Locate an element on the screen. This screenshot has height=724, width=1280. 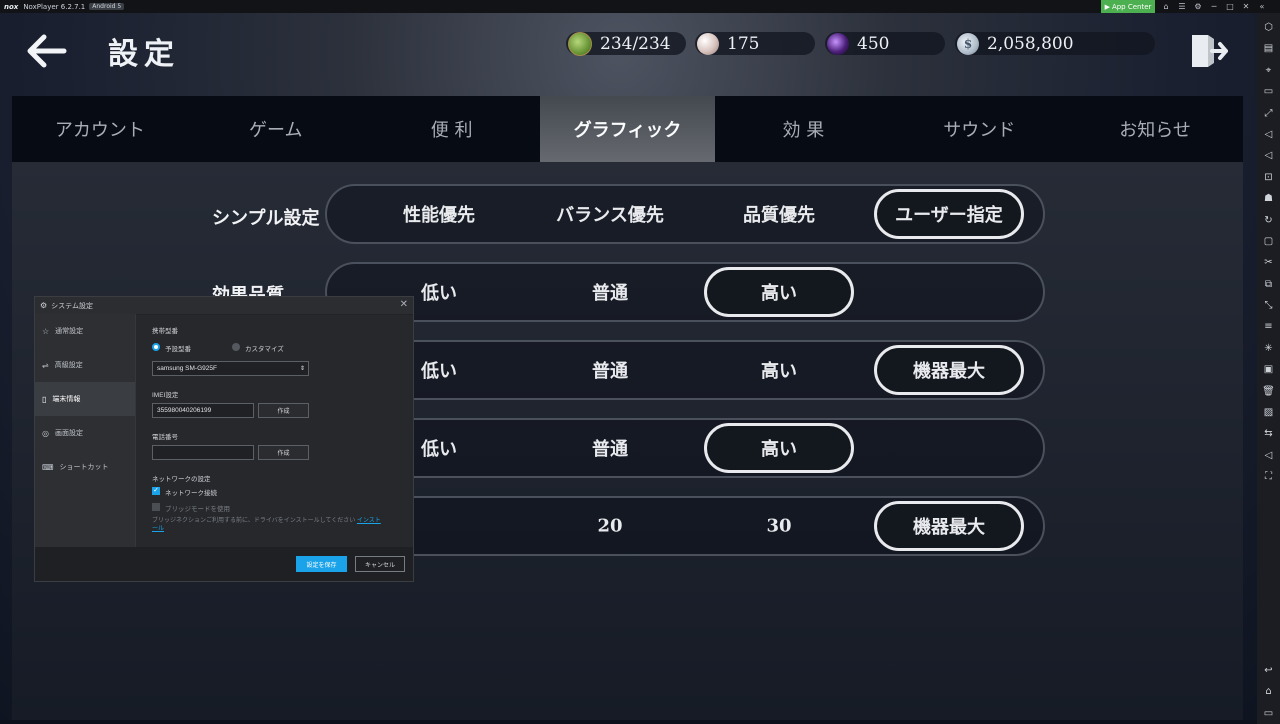
tab-account: アカウント is located at coordinates (100, 129).